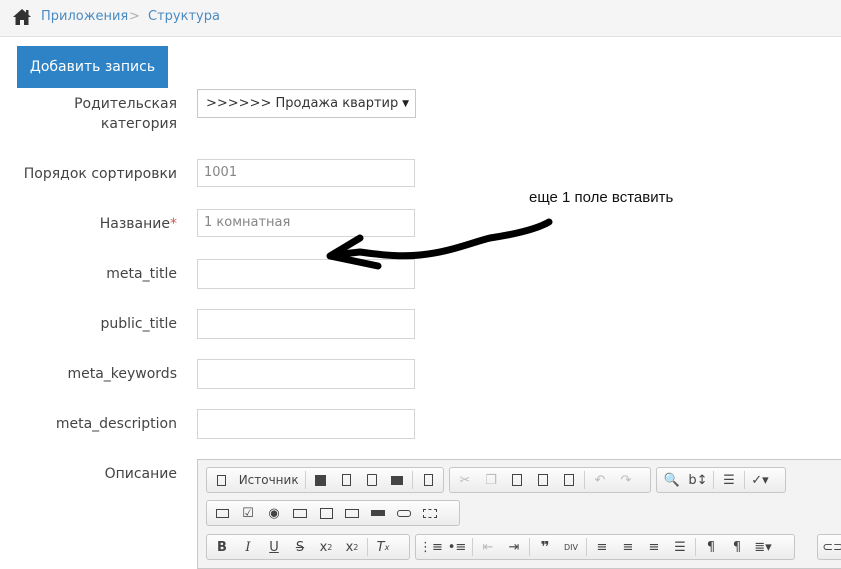  What do you see at coordinates (430, 513) in the screenshot?
I see `hidden-field-icon` at bounding box center [430, 513].